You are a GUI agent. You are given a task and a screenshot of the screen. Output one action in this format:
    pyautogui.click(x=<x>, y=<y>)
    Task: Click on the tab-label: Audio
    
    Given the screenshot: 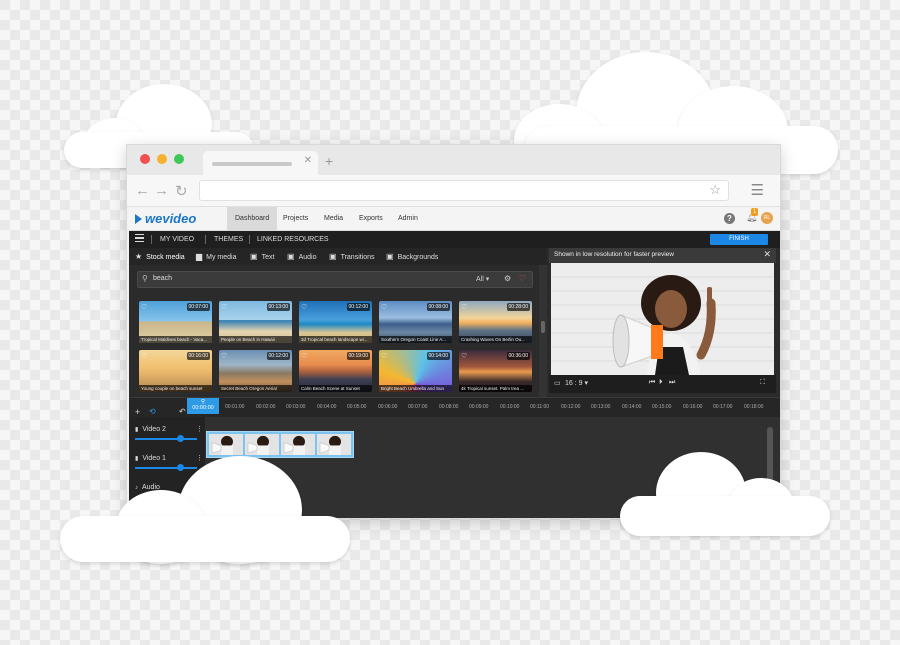 What is the action you would take?
    pyautogui.click(x=307, y=257)
    